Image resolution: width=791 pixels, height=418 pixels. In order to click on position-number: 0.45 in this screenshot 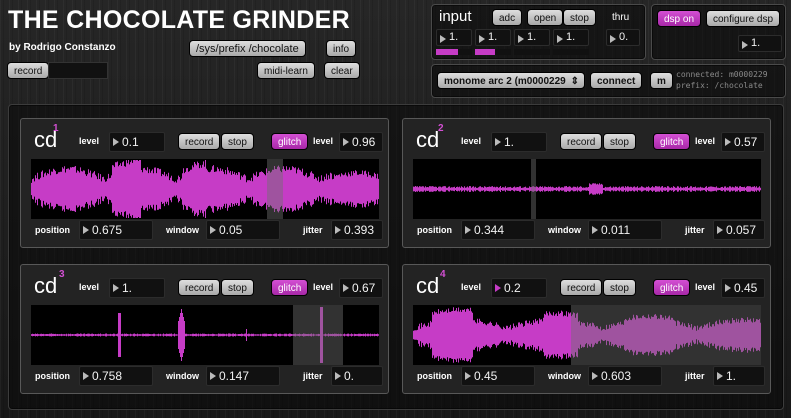, I will do `click(498, 376)`.